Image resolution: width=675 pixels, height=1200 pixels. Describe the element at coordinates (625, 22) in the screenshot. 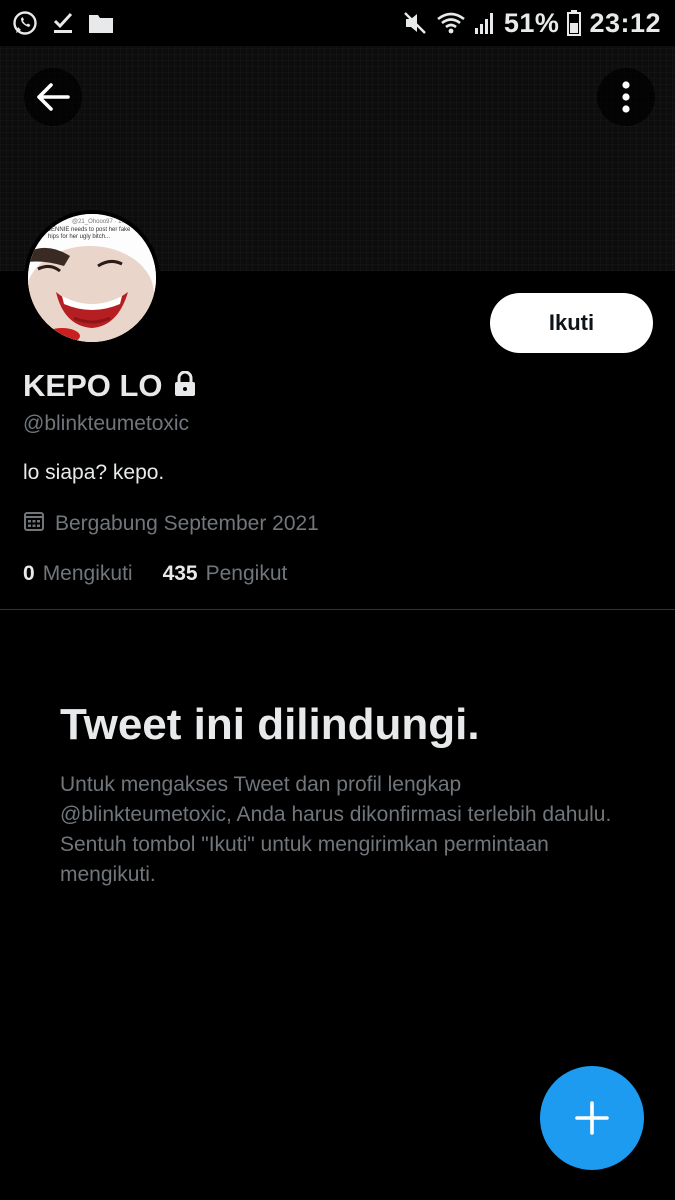

I see `clock: 23:12` at that location.